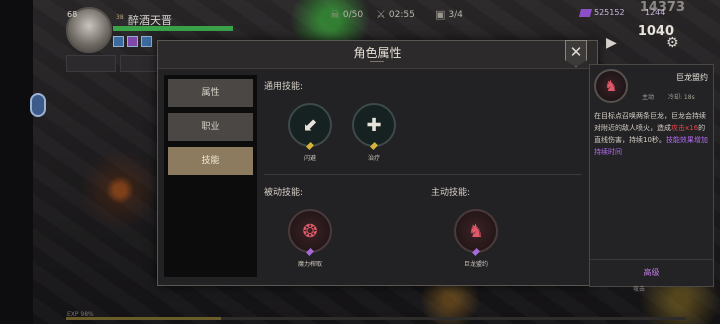  I want to click on player-level: 68, so click(72, 14).